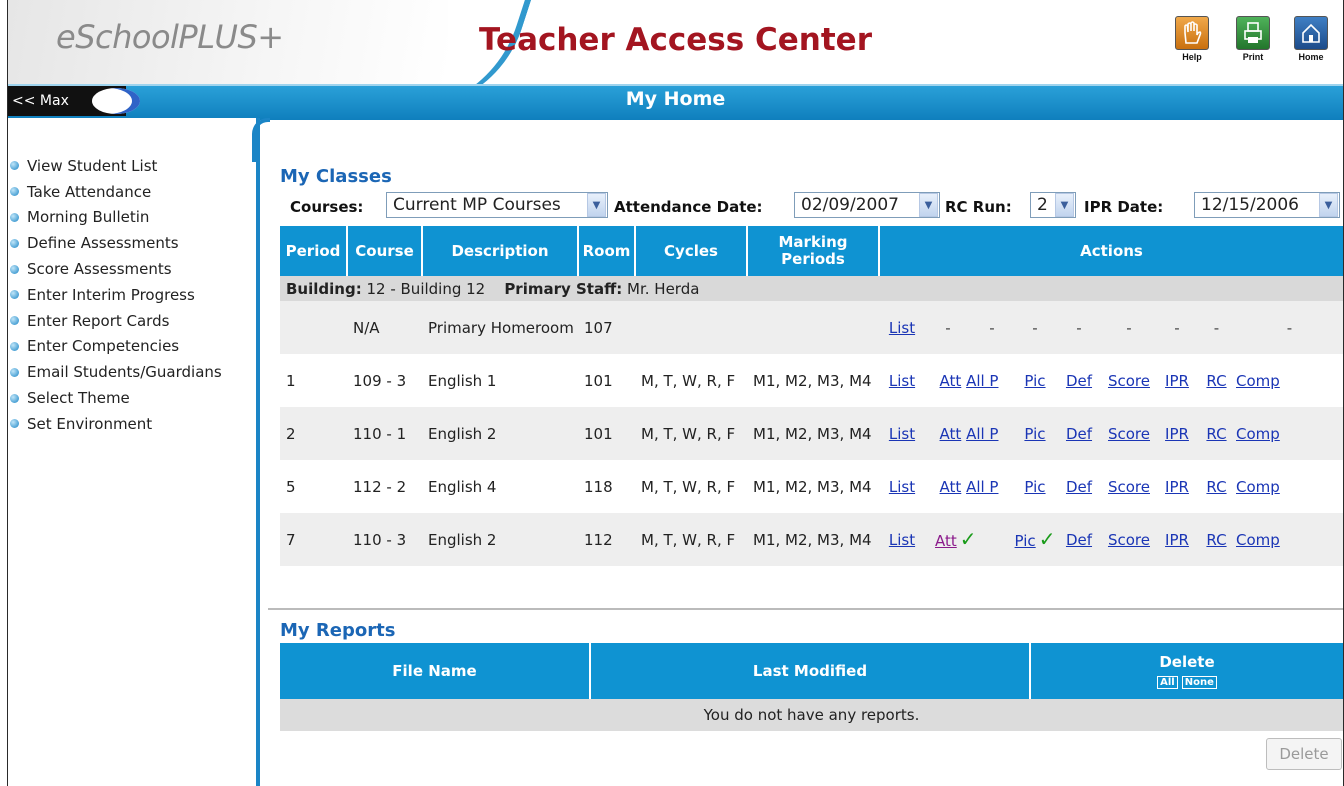 Image resolution: width=1344 pixels, height=786 pixels. I want to click on sidebar-item-view-student-list: View Student List, so click(116, 166).